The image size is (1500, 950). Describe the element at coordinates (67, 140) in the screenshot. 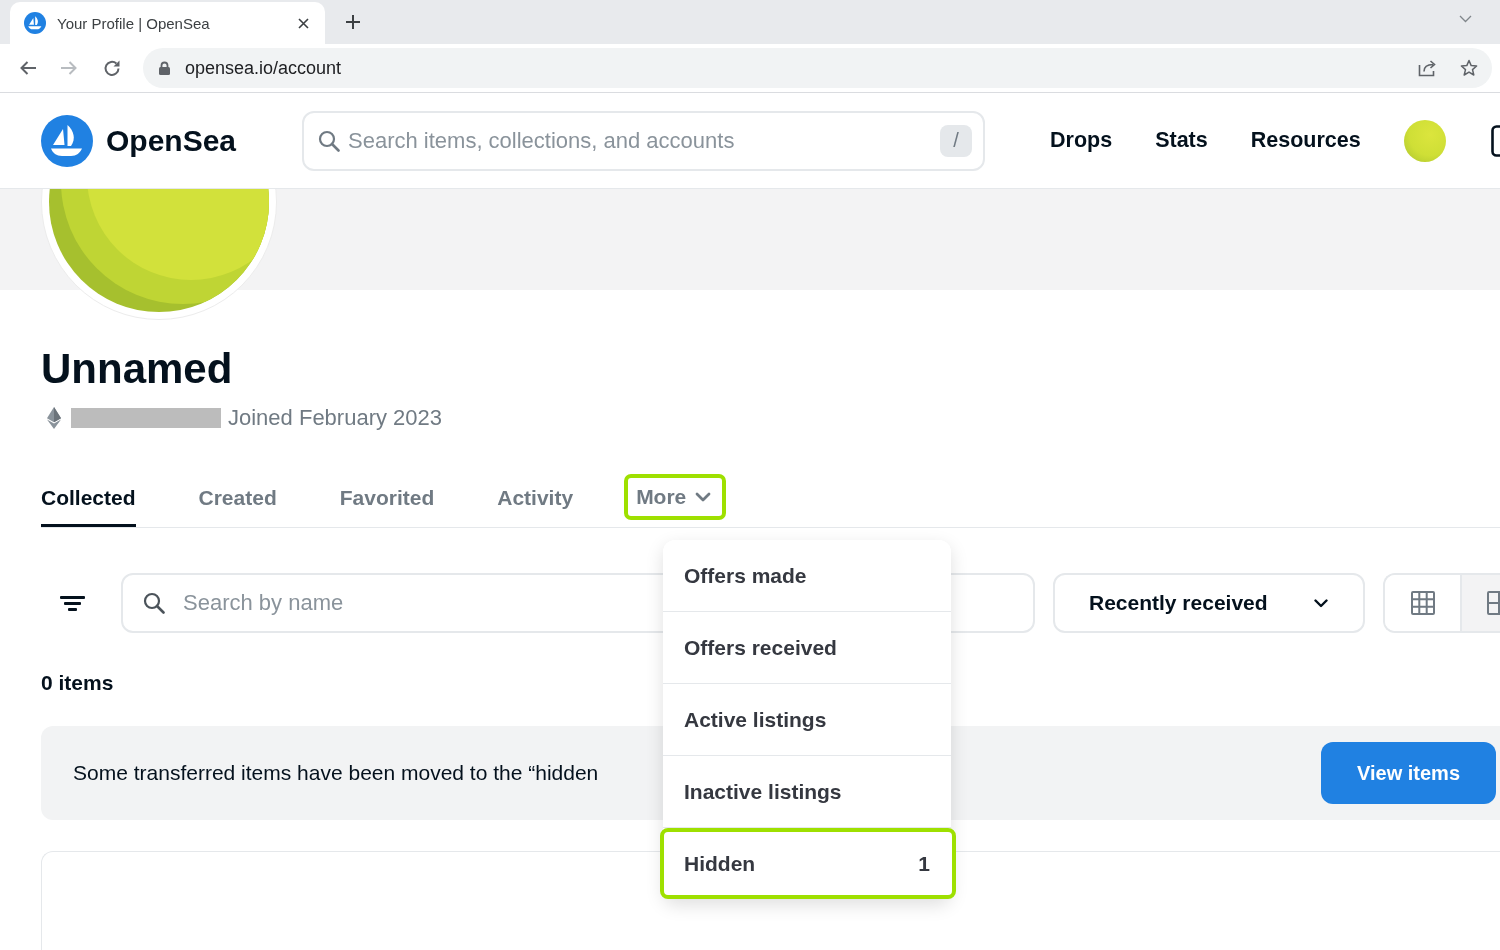

I see `logo-icon` at that location.